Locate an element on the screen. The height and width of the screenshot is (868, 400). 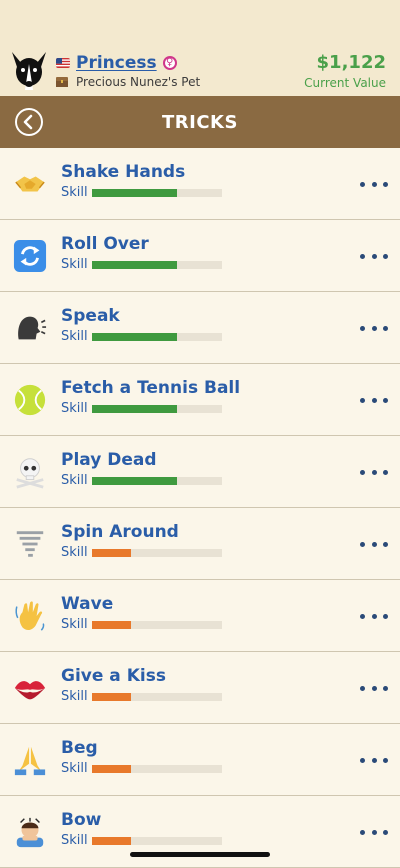
trick-name: Shake Hands is located at coordinates (123, 172).